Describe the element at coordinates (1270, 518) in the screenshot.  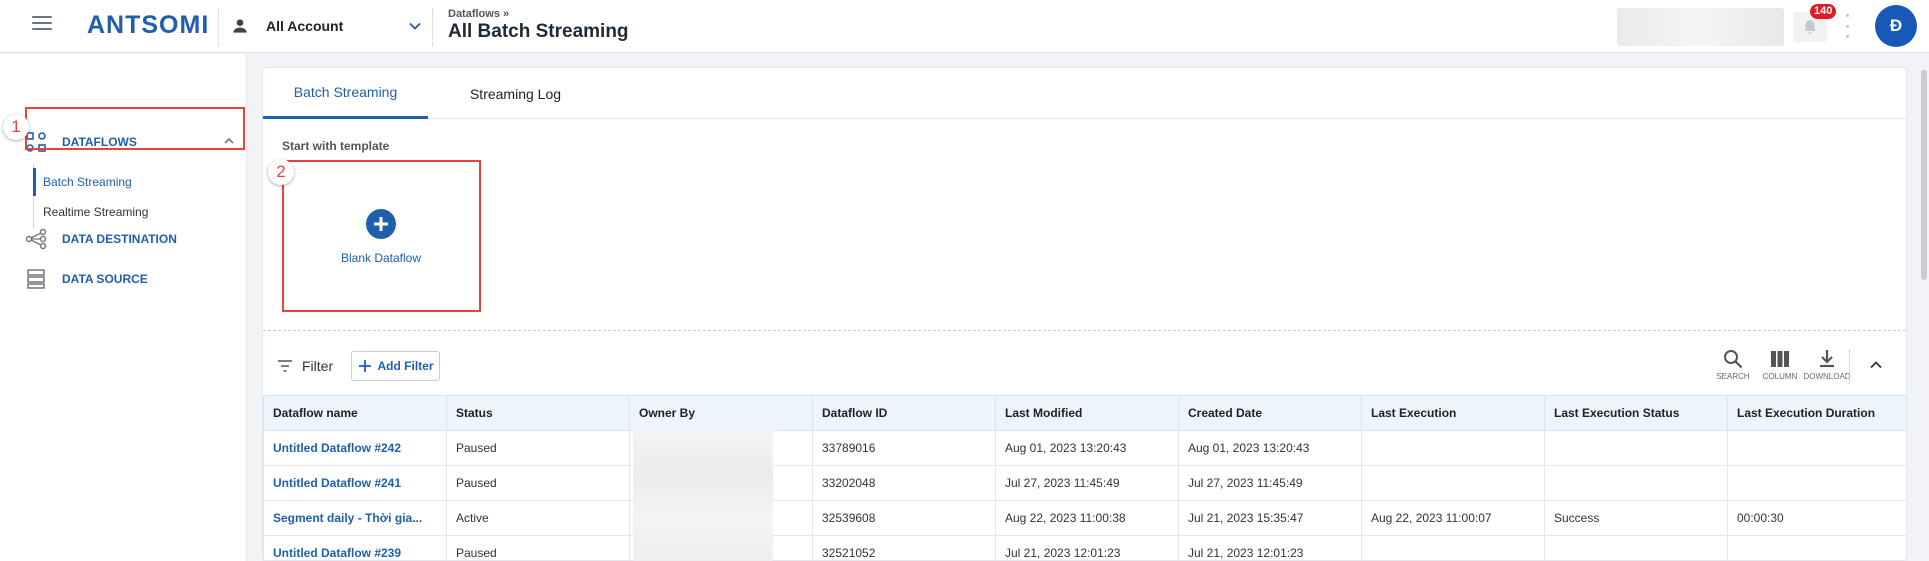
I see `created-date-cell: Jul 21, 2023 15:35:47` at that location.